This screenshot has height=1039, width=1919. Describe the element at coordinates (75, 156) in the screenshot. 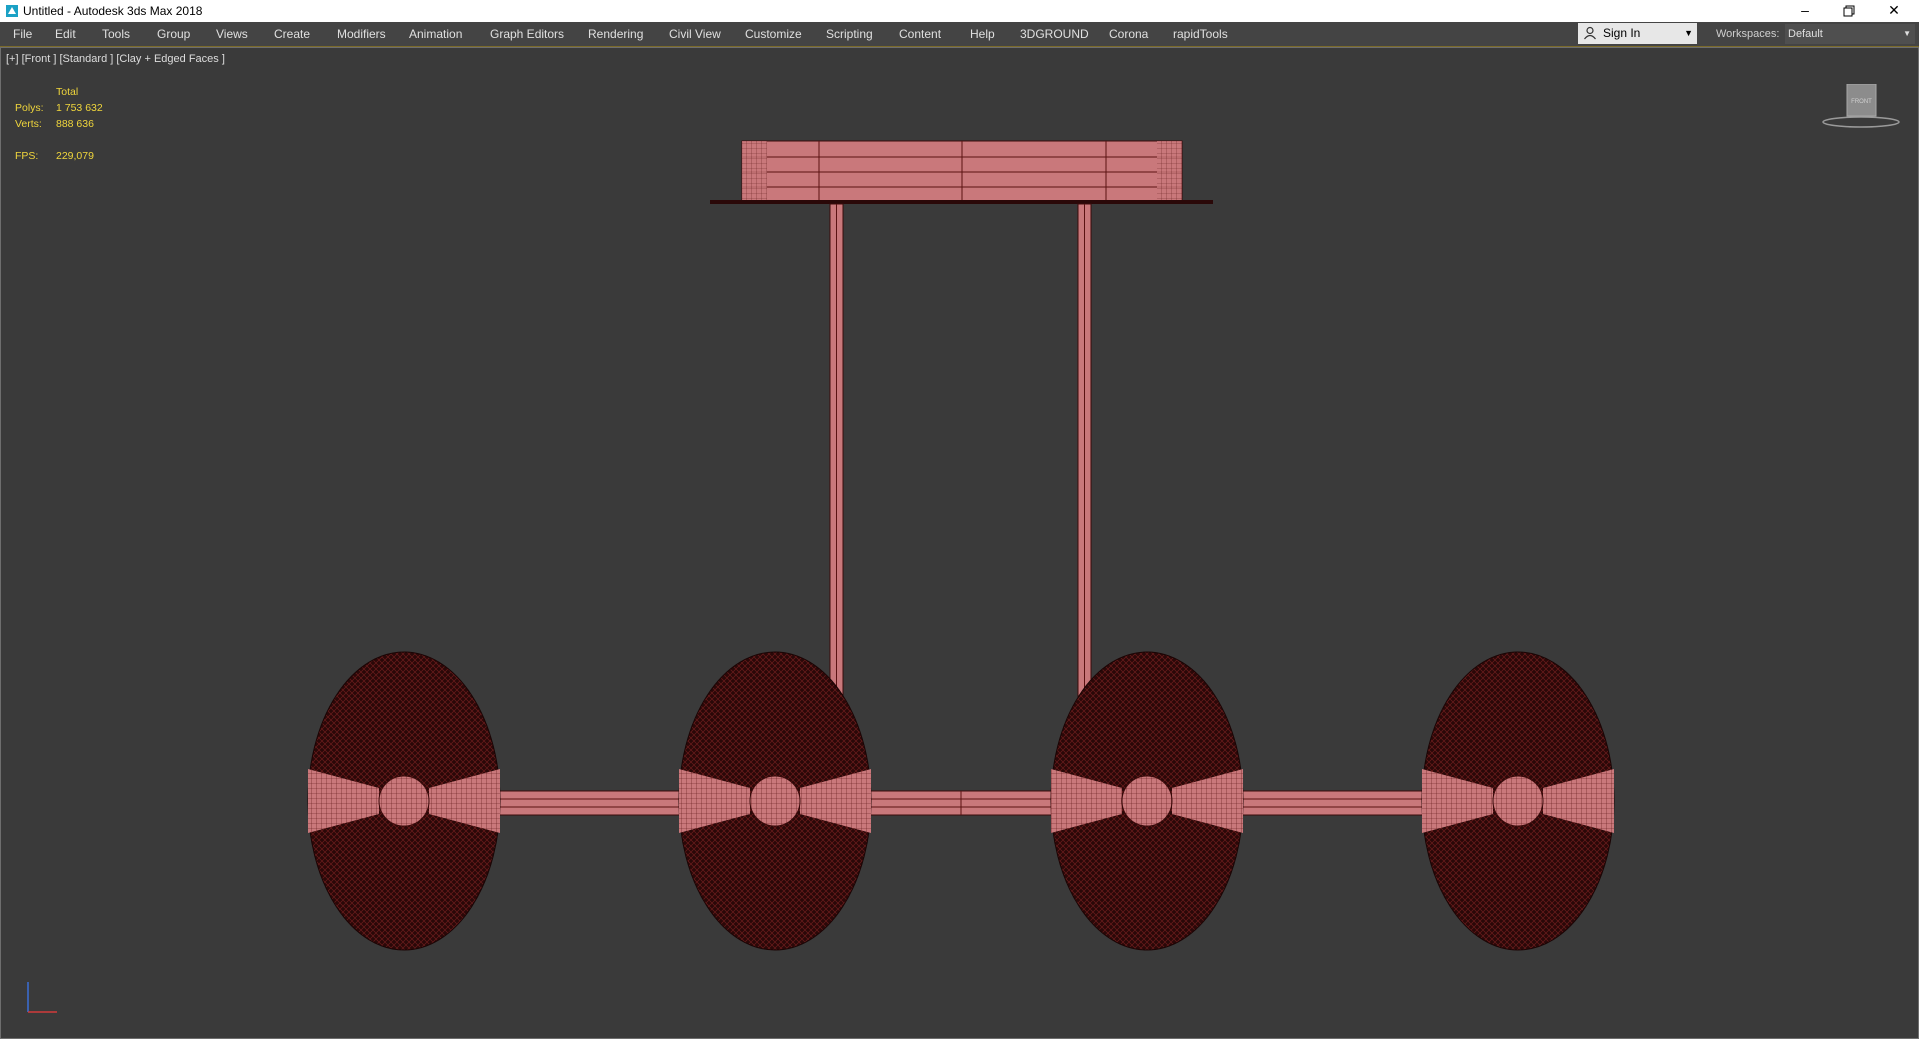

I see `fps-value: 229,079` at that location.